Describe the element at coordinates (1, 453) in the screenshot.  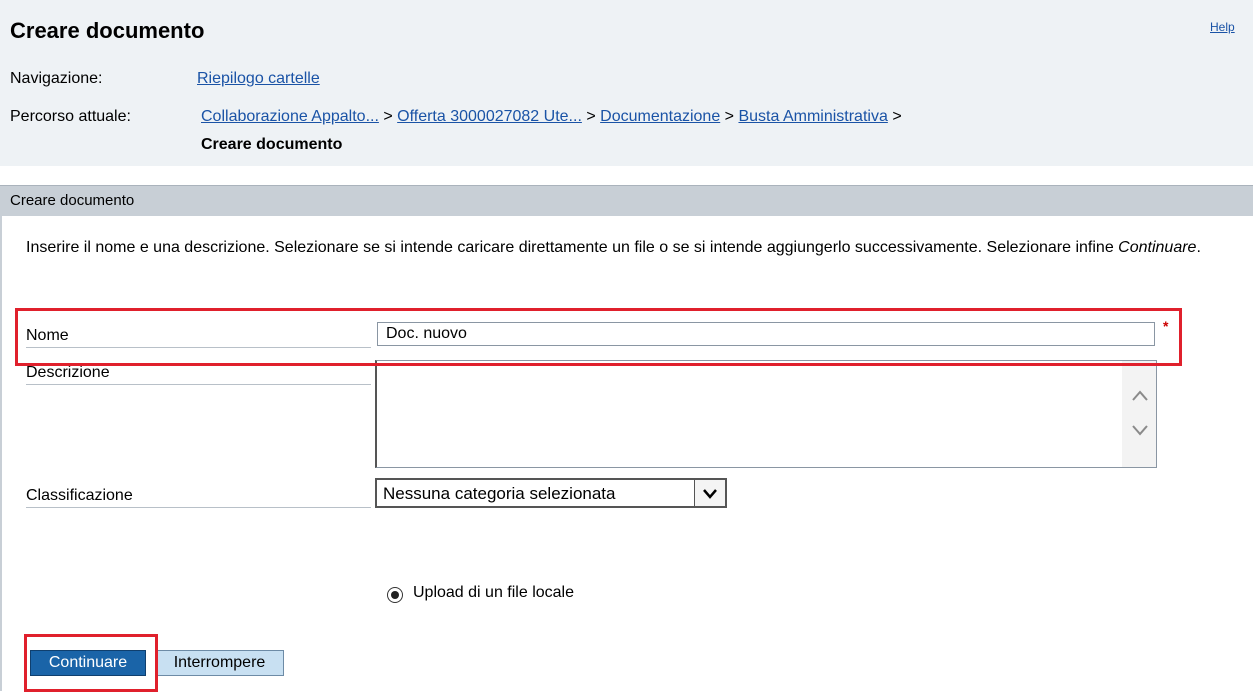
I see `section-left-border` at that location.